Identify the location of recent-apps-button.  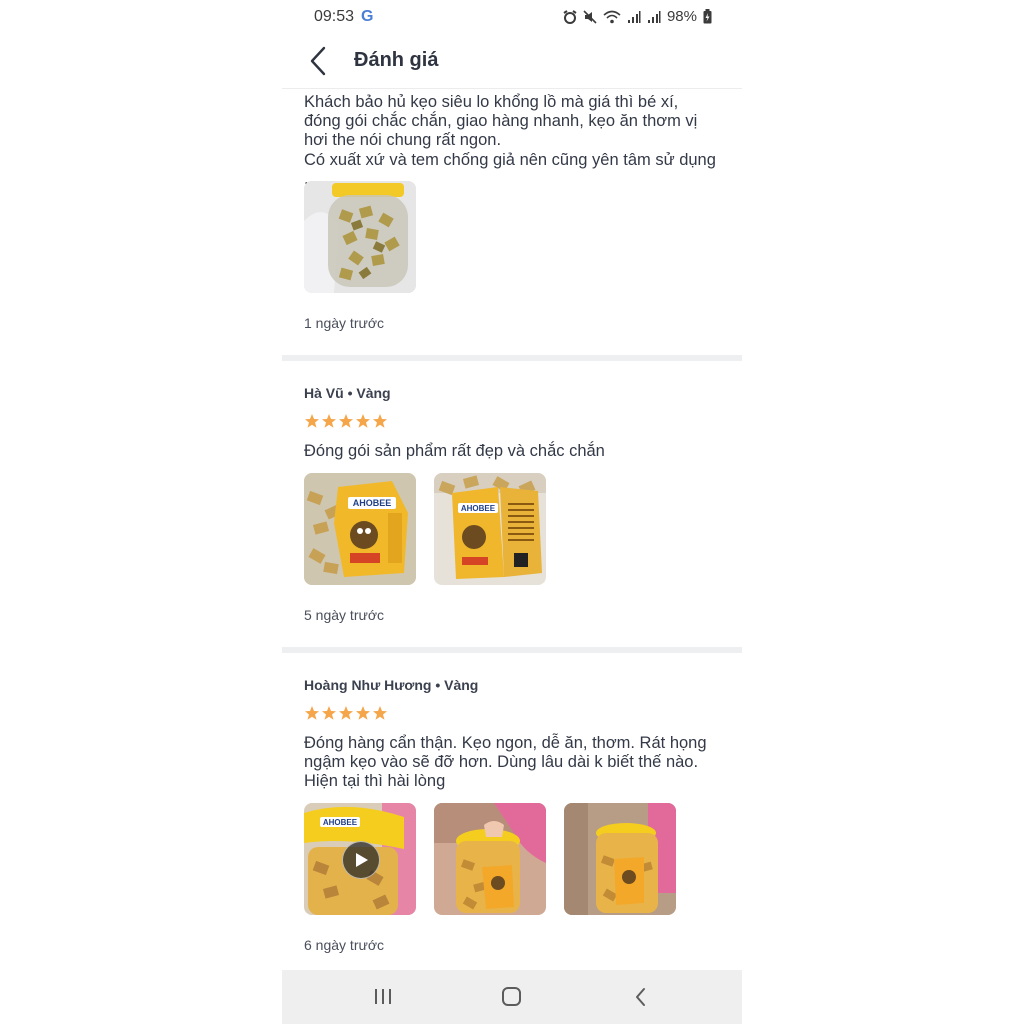
(383, 997).